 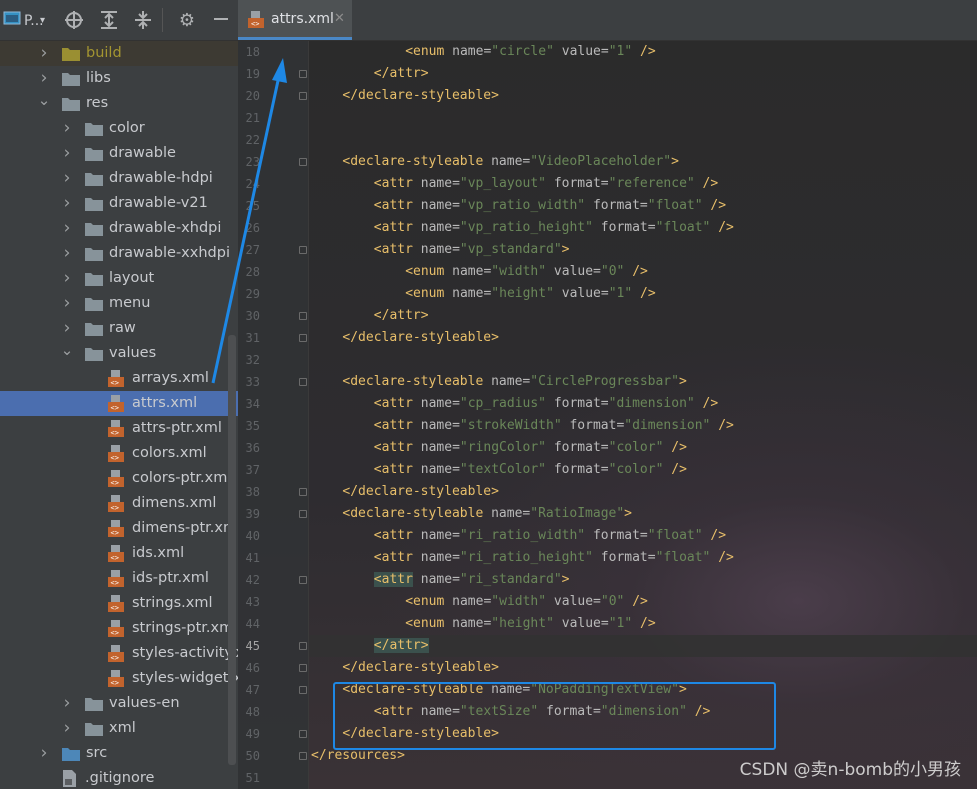 I want to click on tree-item: <> strings-ptr.xml, so click(x=119, y=628).